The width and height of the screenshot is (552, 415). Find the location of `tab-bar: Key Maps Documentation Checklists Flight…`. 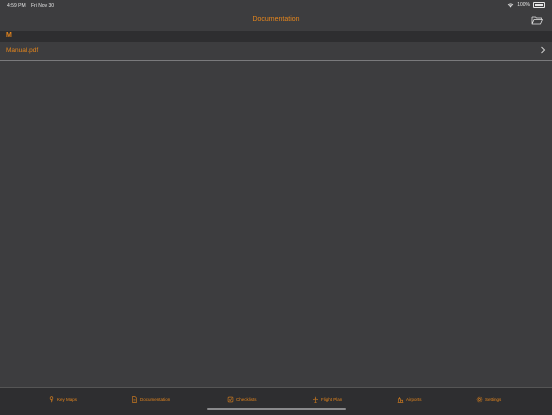

tab-bar: Key Maps Documentation Checklists Flight… is located at coordinates (276, 401).